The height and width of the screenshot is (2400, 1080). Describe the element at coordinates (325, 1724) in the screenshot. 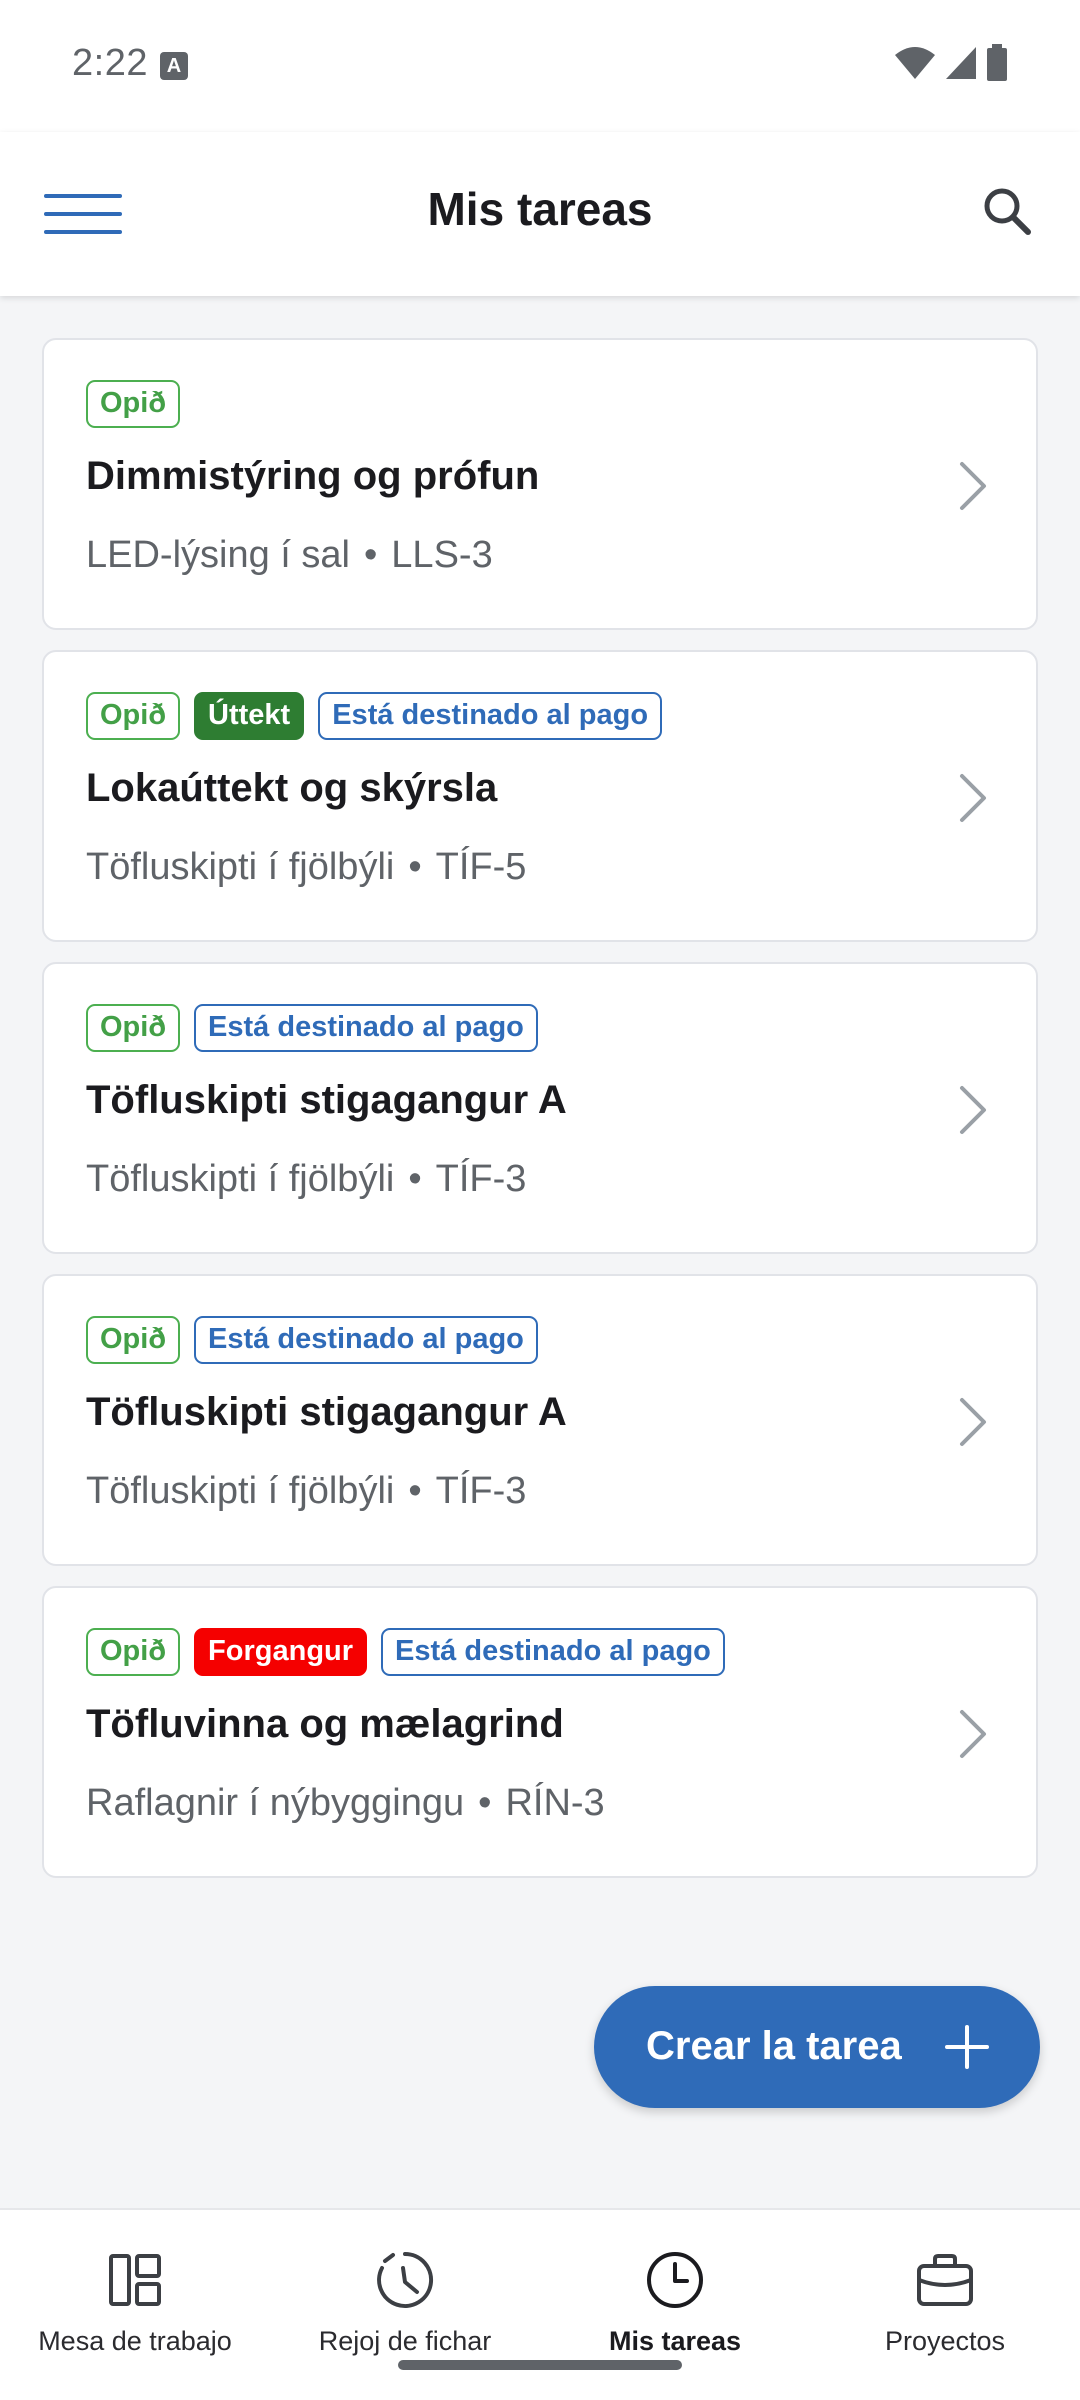

I see `task-title: Töfluvinna og mælagrind` at that location.